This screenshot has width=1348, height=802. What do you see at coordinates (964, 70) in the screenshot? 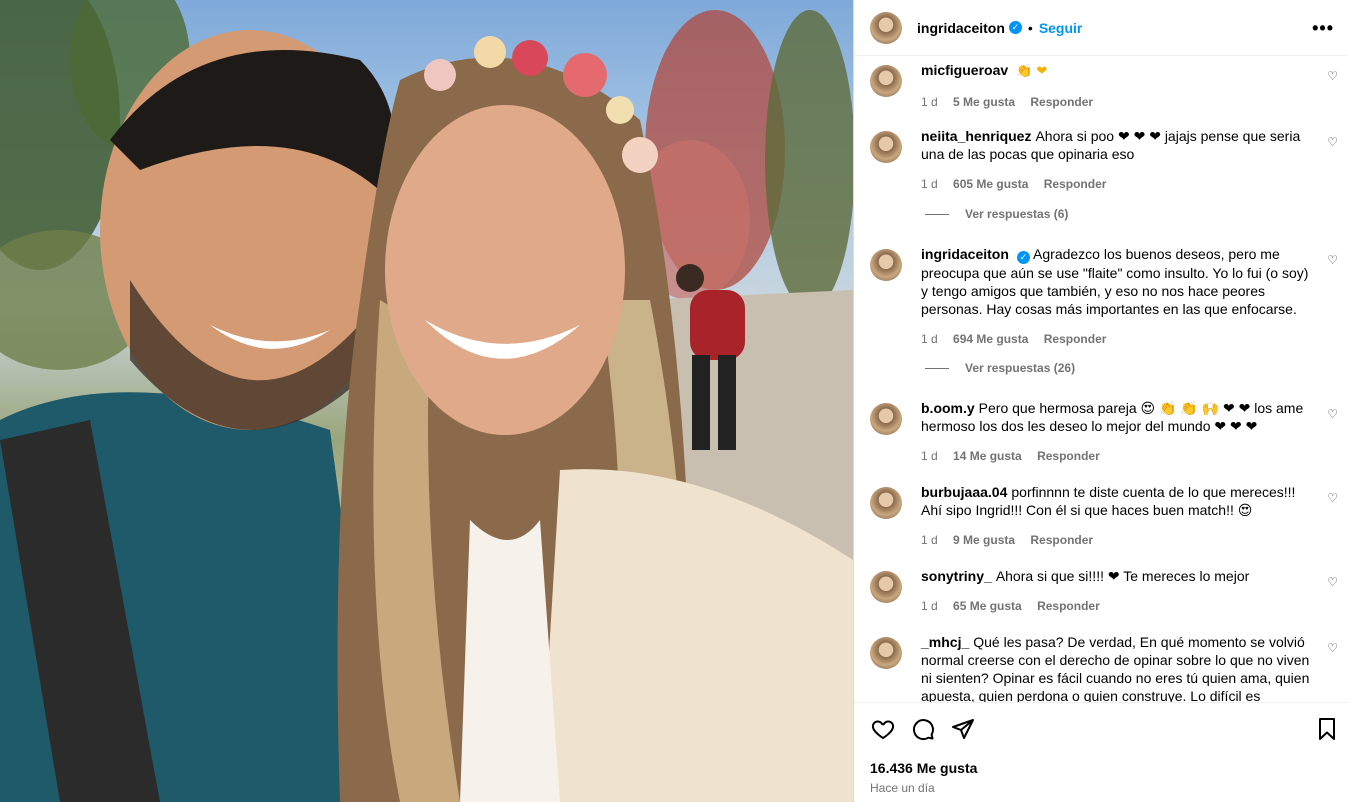
I see `comment-username: micfigueroav` at bounding box center [964, 70].